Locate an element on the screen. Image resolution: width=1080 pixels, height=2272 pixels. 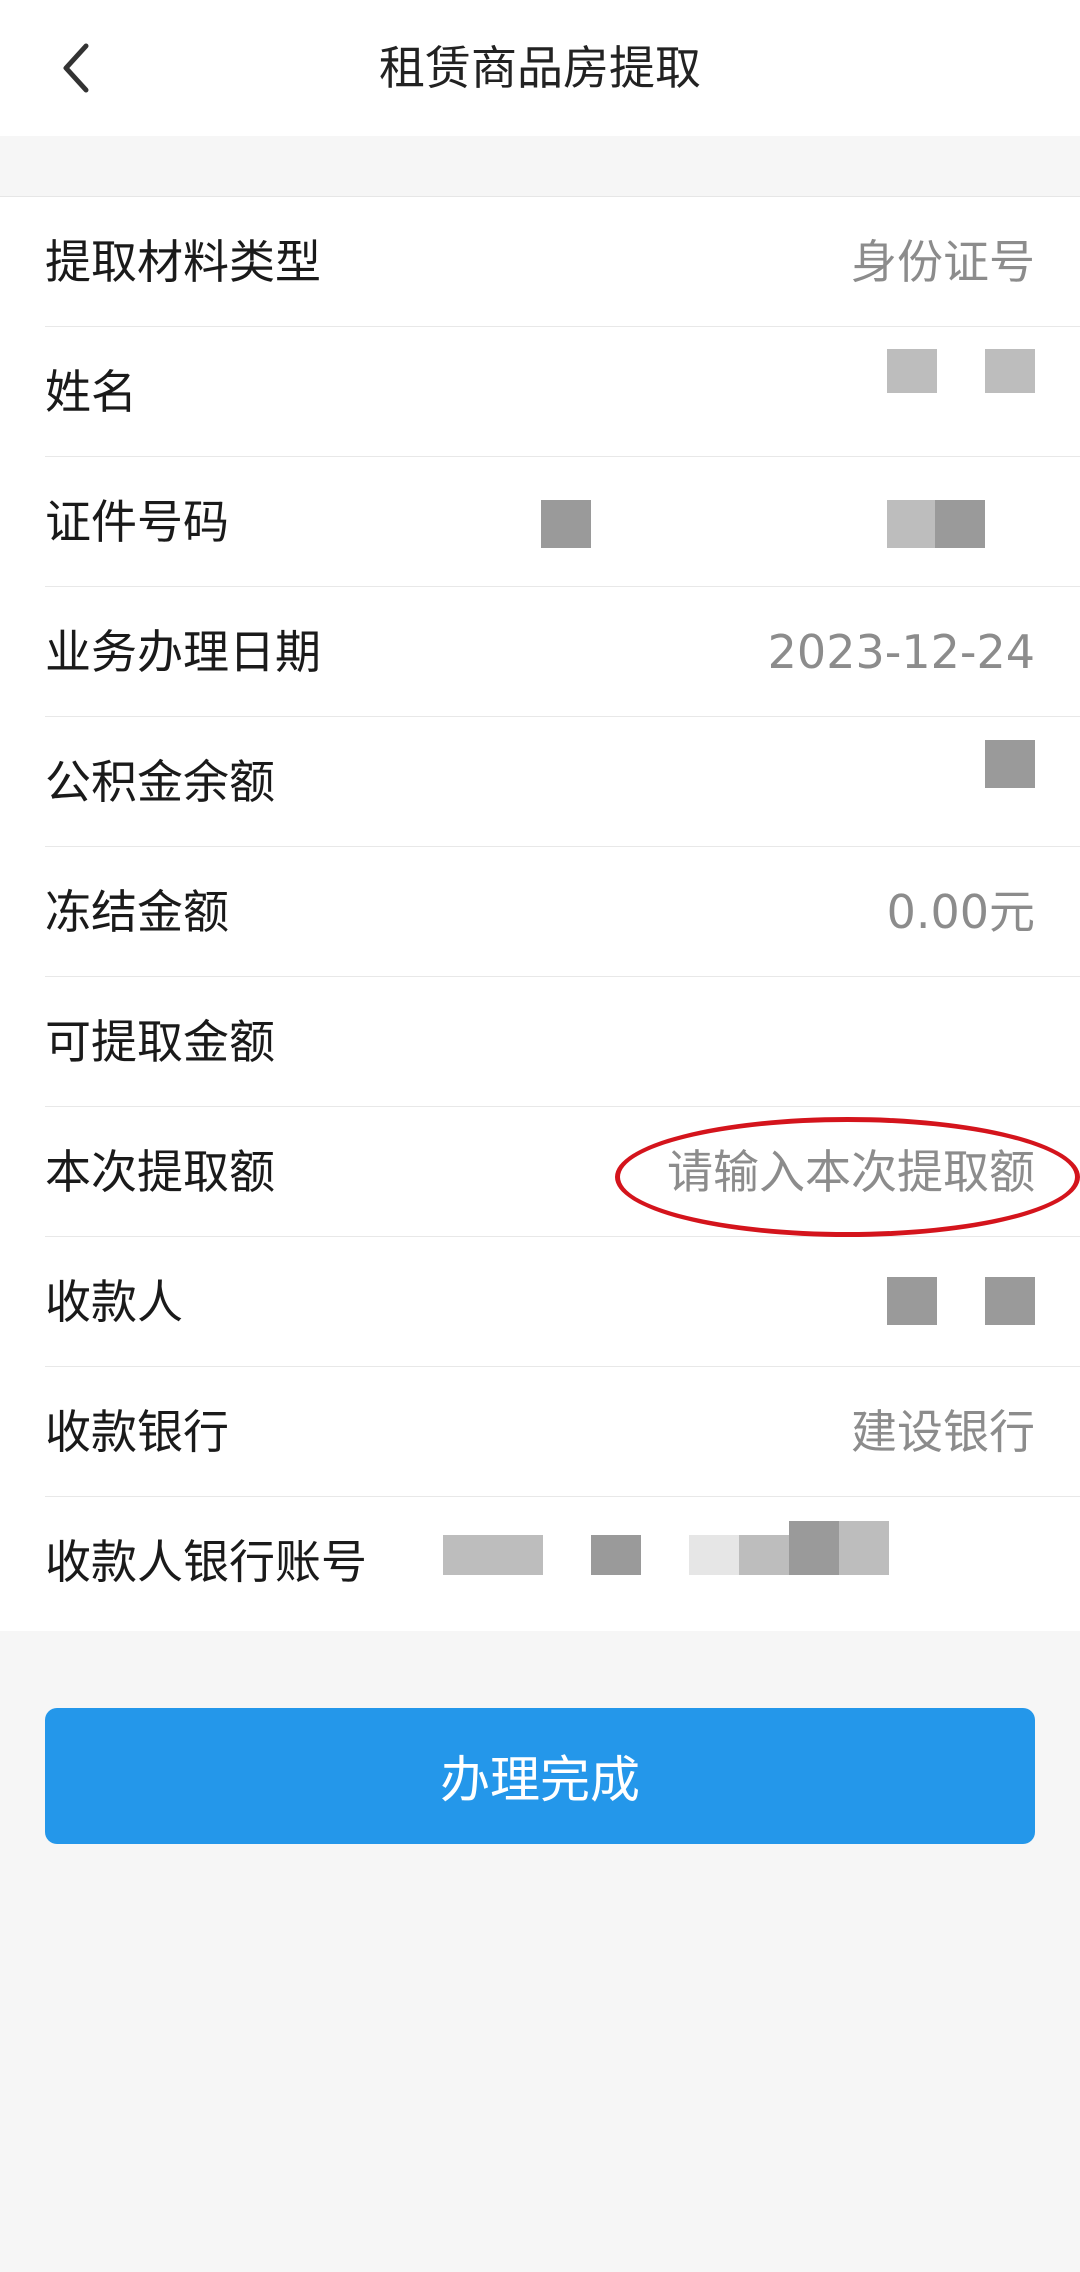
row-withdraw-amount: 本次提取额 is located at coordinates (562, 1172).